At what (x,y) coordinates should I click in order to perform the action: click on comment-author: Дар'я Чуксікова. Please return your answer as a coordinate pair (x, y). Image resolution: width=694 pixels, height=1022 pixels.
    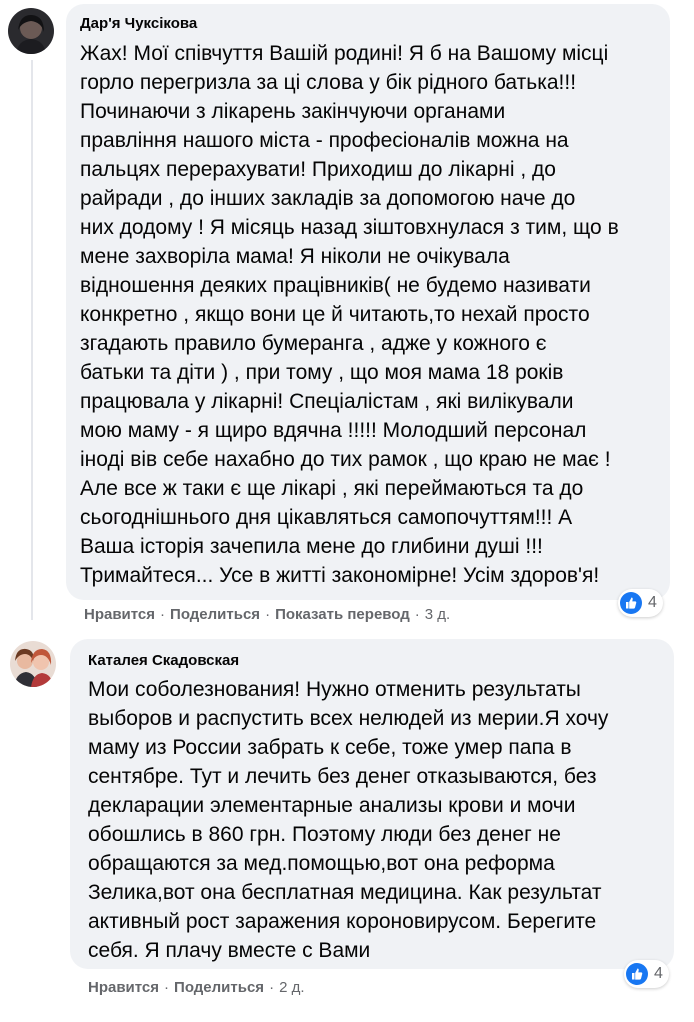
    Looking at the image, I should click on (368, 24).